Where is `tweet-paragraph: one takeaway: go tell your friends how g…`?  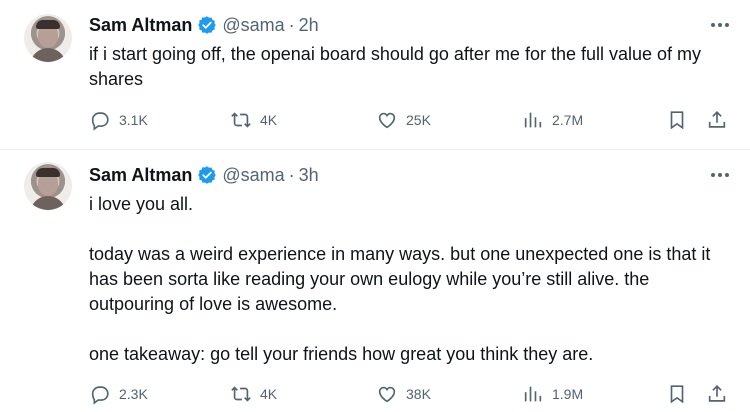 tweet-paragraph: one takeaway: go tell your friends how g… is located at coordinates (341, 354).